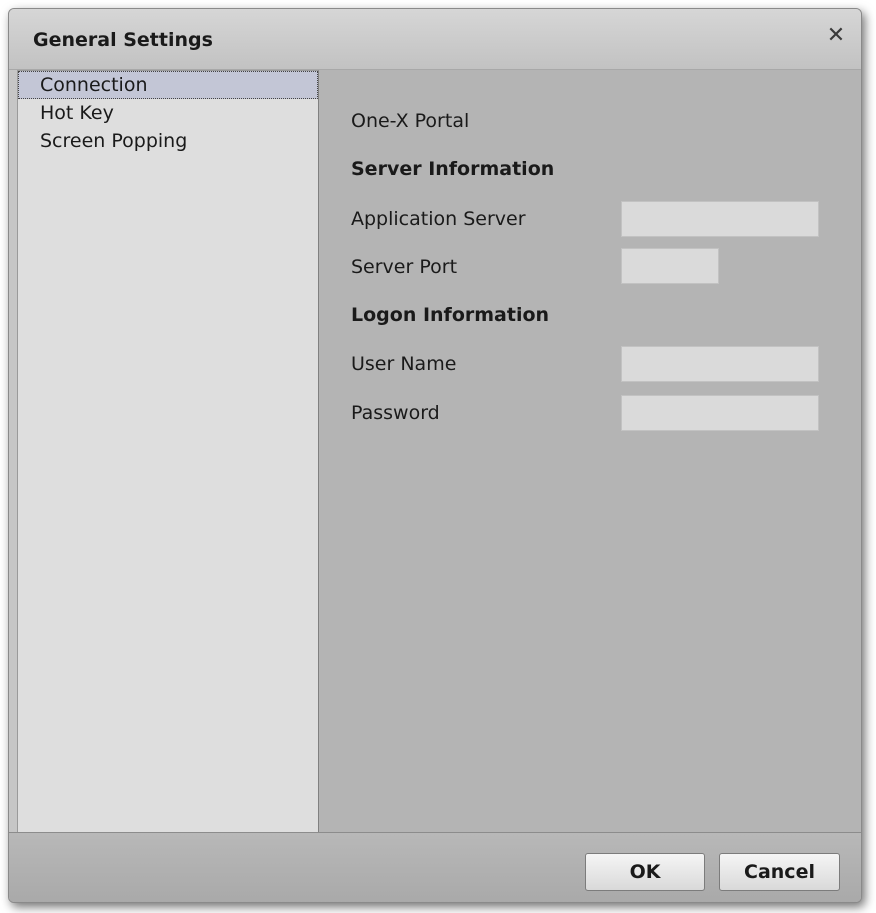 The image size is (876, 913). Describe the element at coordinates (720, 219) in the screenshot. I see `application-server-input` at that location.